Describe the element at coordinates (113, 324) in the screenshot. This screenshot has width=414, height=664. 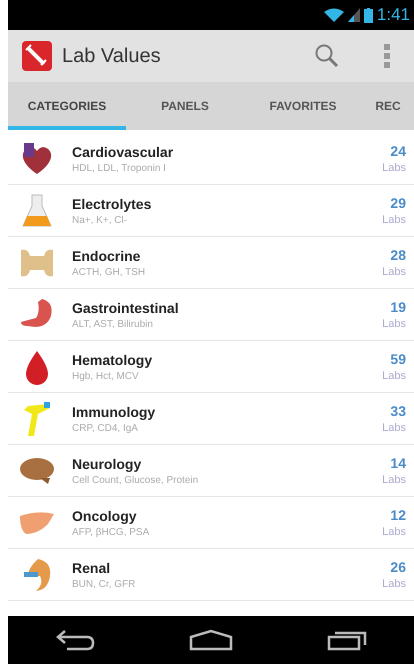
I see `category-labs: ALT, AST, Bilirubin` at that location.